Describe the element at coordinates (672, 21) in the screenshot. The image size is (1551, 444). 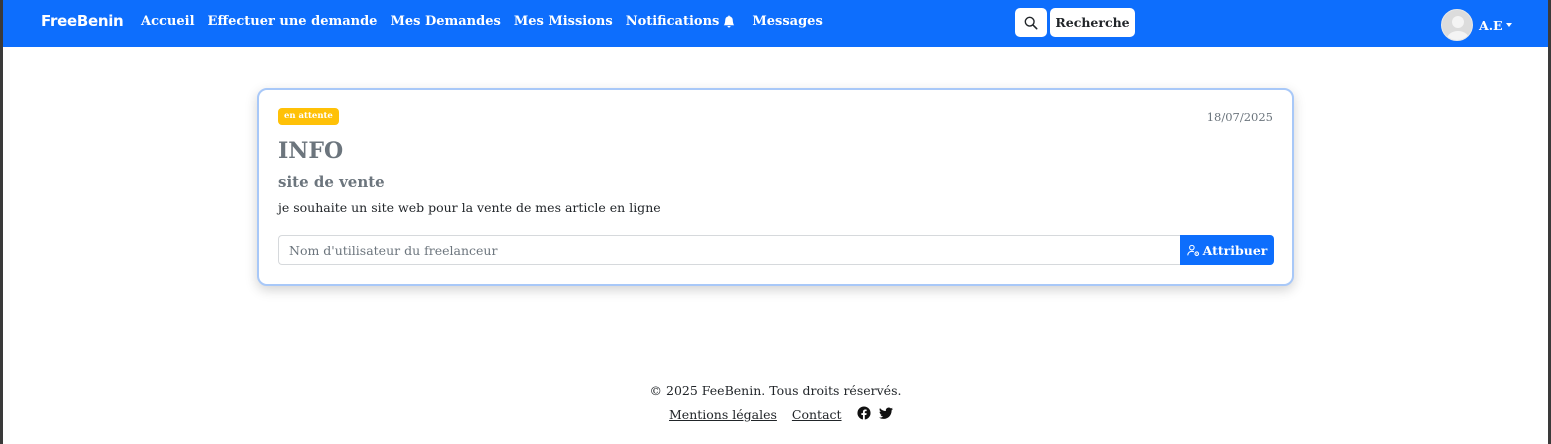
I see `nav-link-notifications-label: Notifications` at that location.